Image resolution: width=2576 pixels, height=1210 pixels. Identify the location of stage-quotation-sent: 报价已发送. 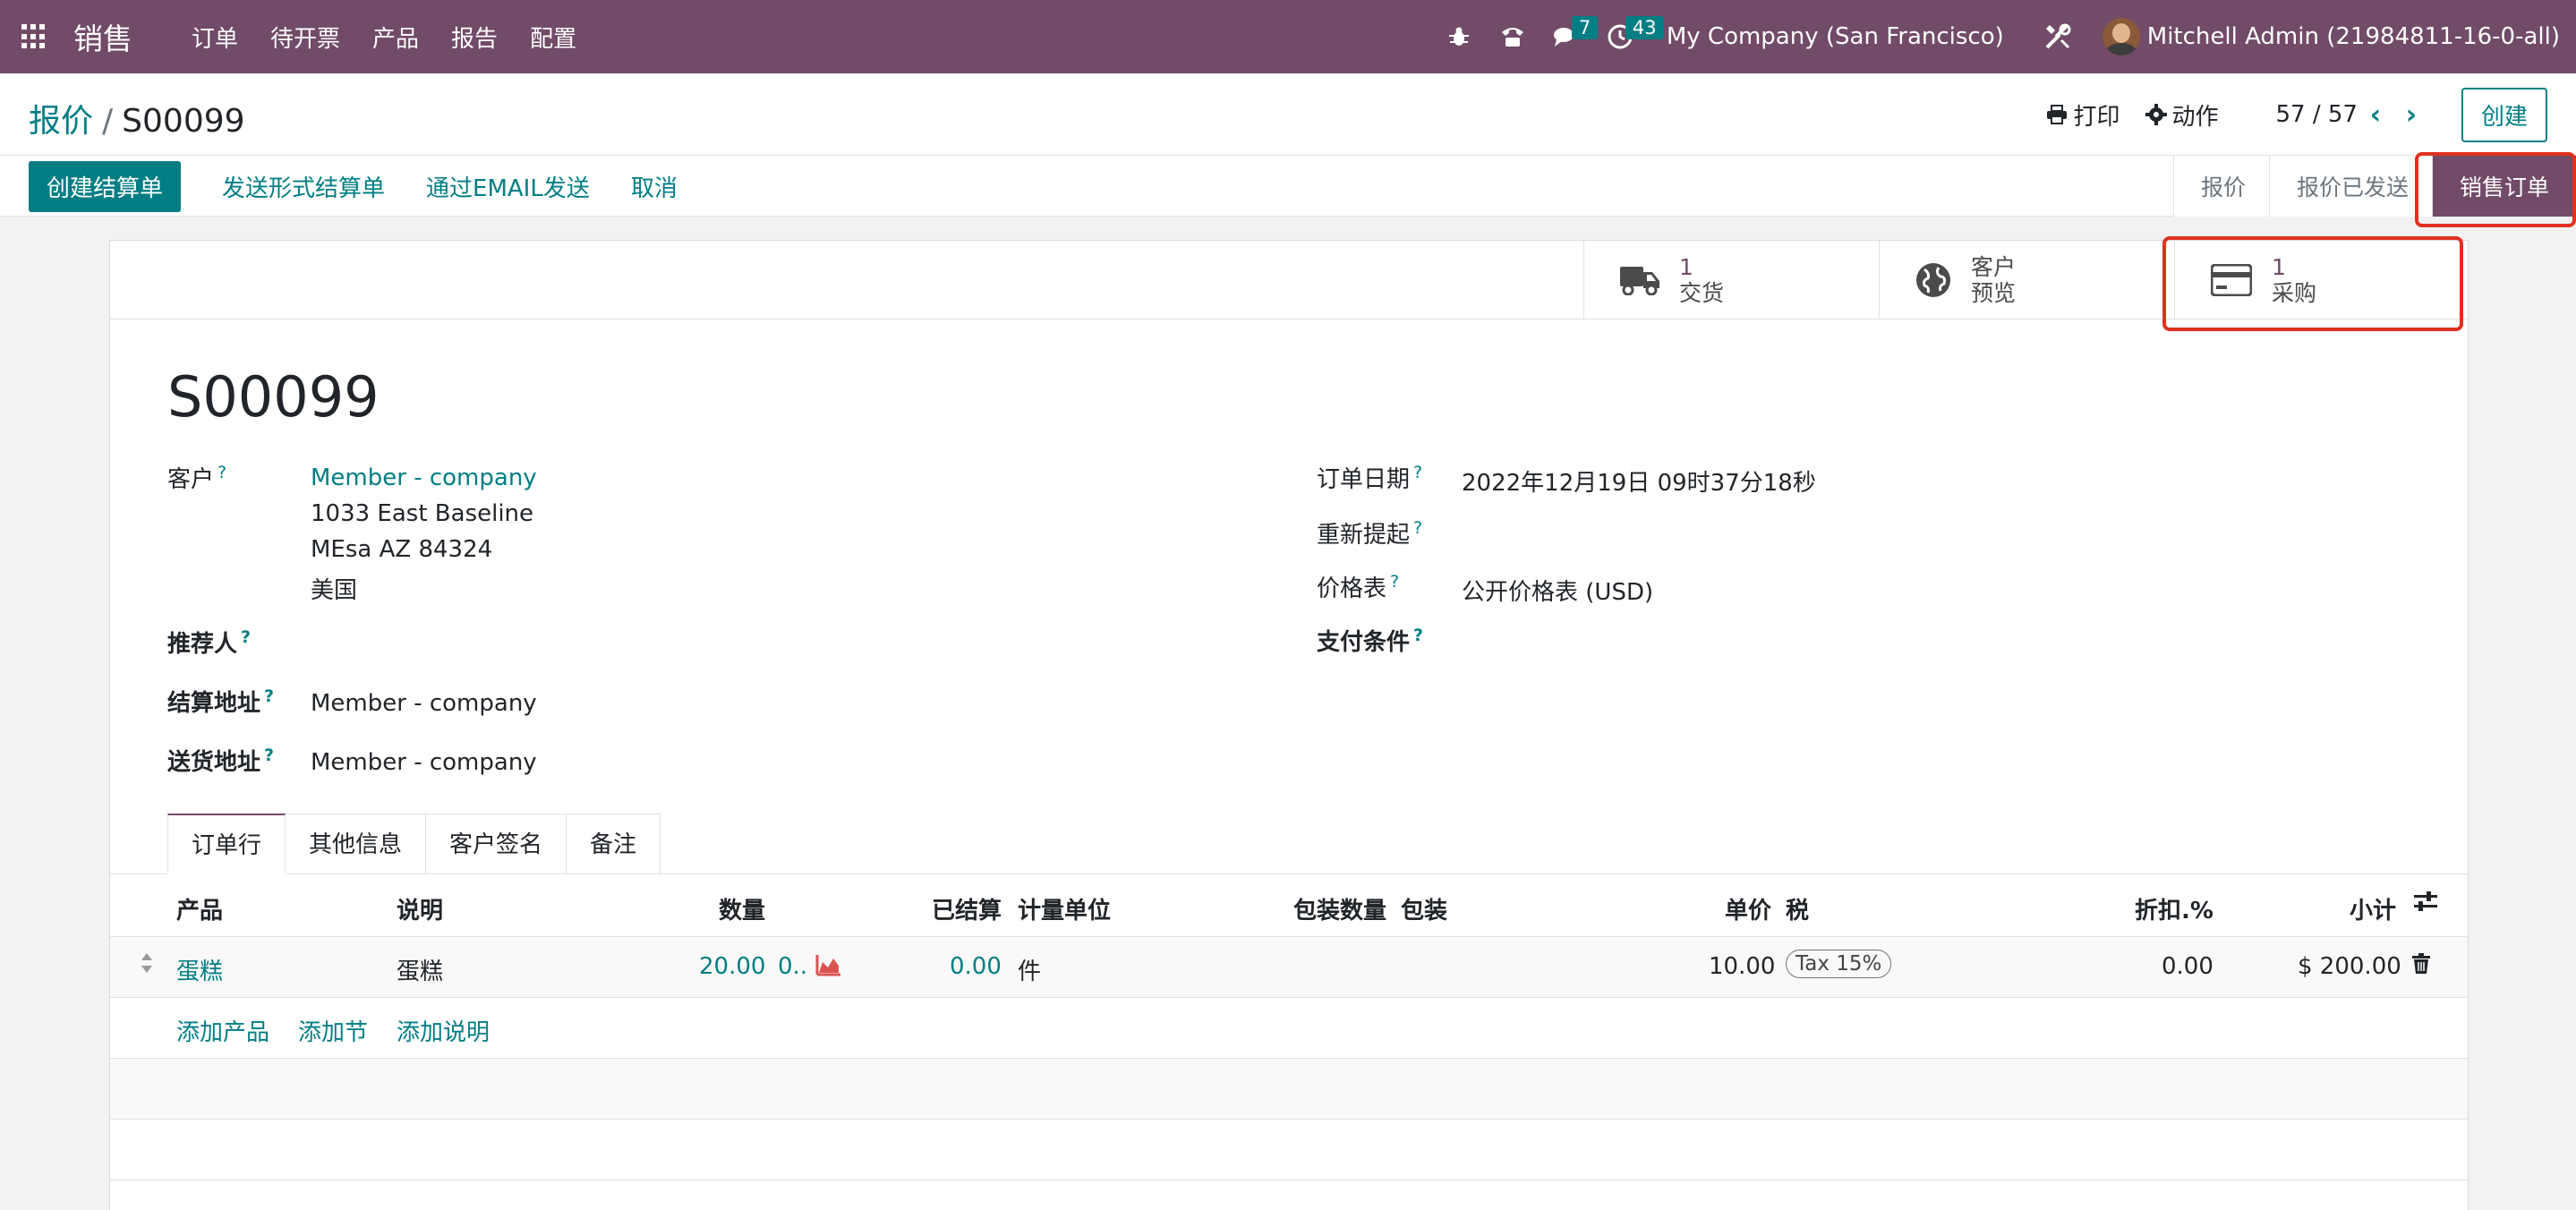
(2350, 186).